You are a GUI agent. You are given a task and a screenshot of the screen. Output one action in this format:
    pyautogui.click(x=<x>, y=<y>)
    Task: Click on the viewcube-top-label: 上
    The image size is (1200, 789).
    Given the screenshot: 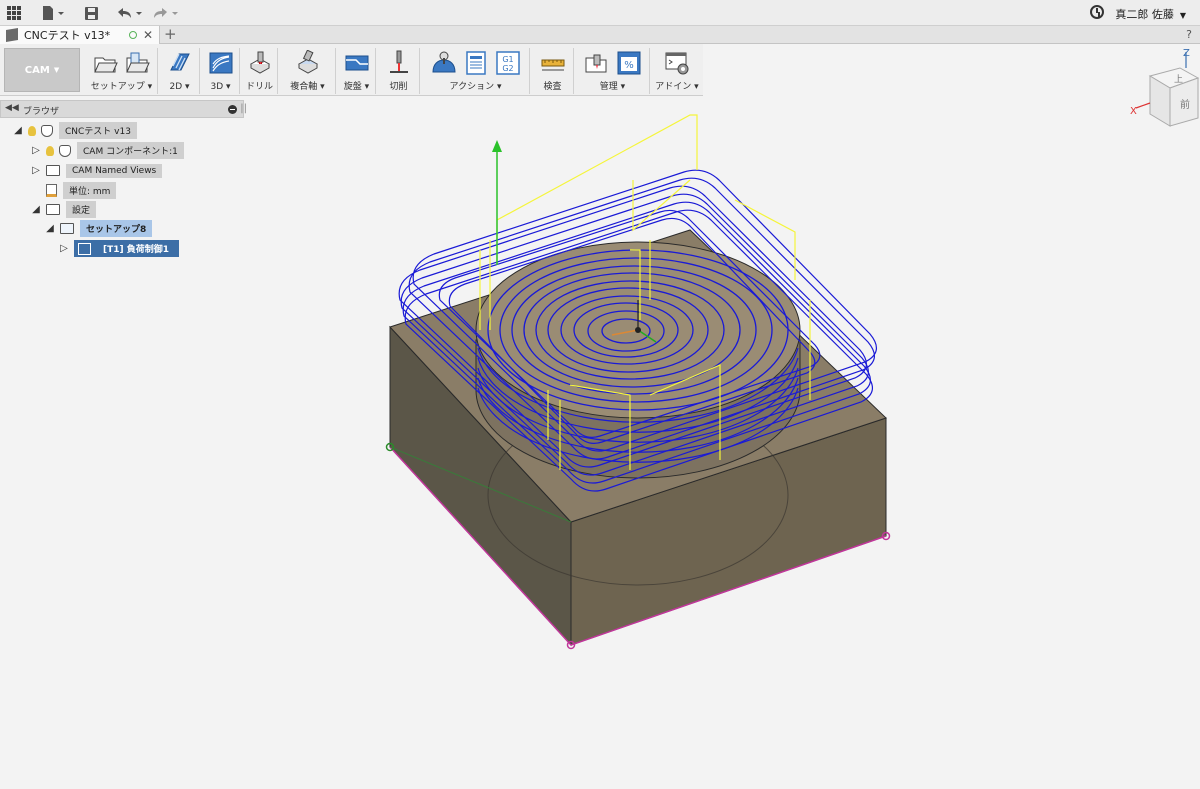 What is the action you would take?
    pyautogui.click(x=1178, y=79)
    